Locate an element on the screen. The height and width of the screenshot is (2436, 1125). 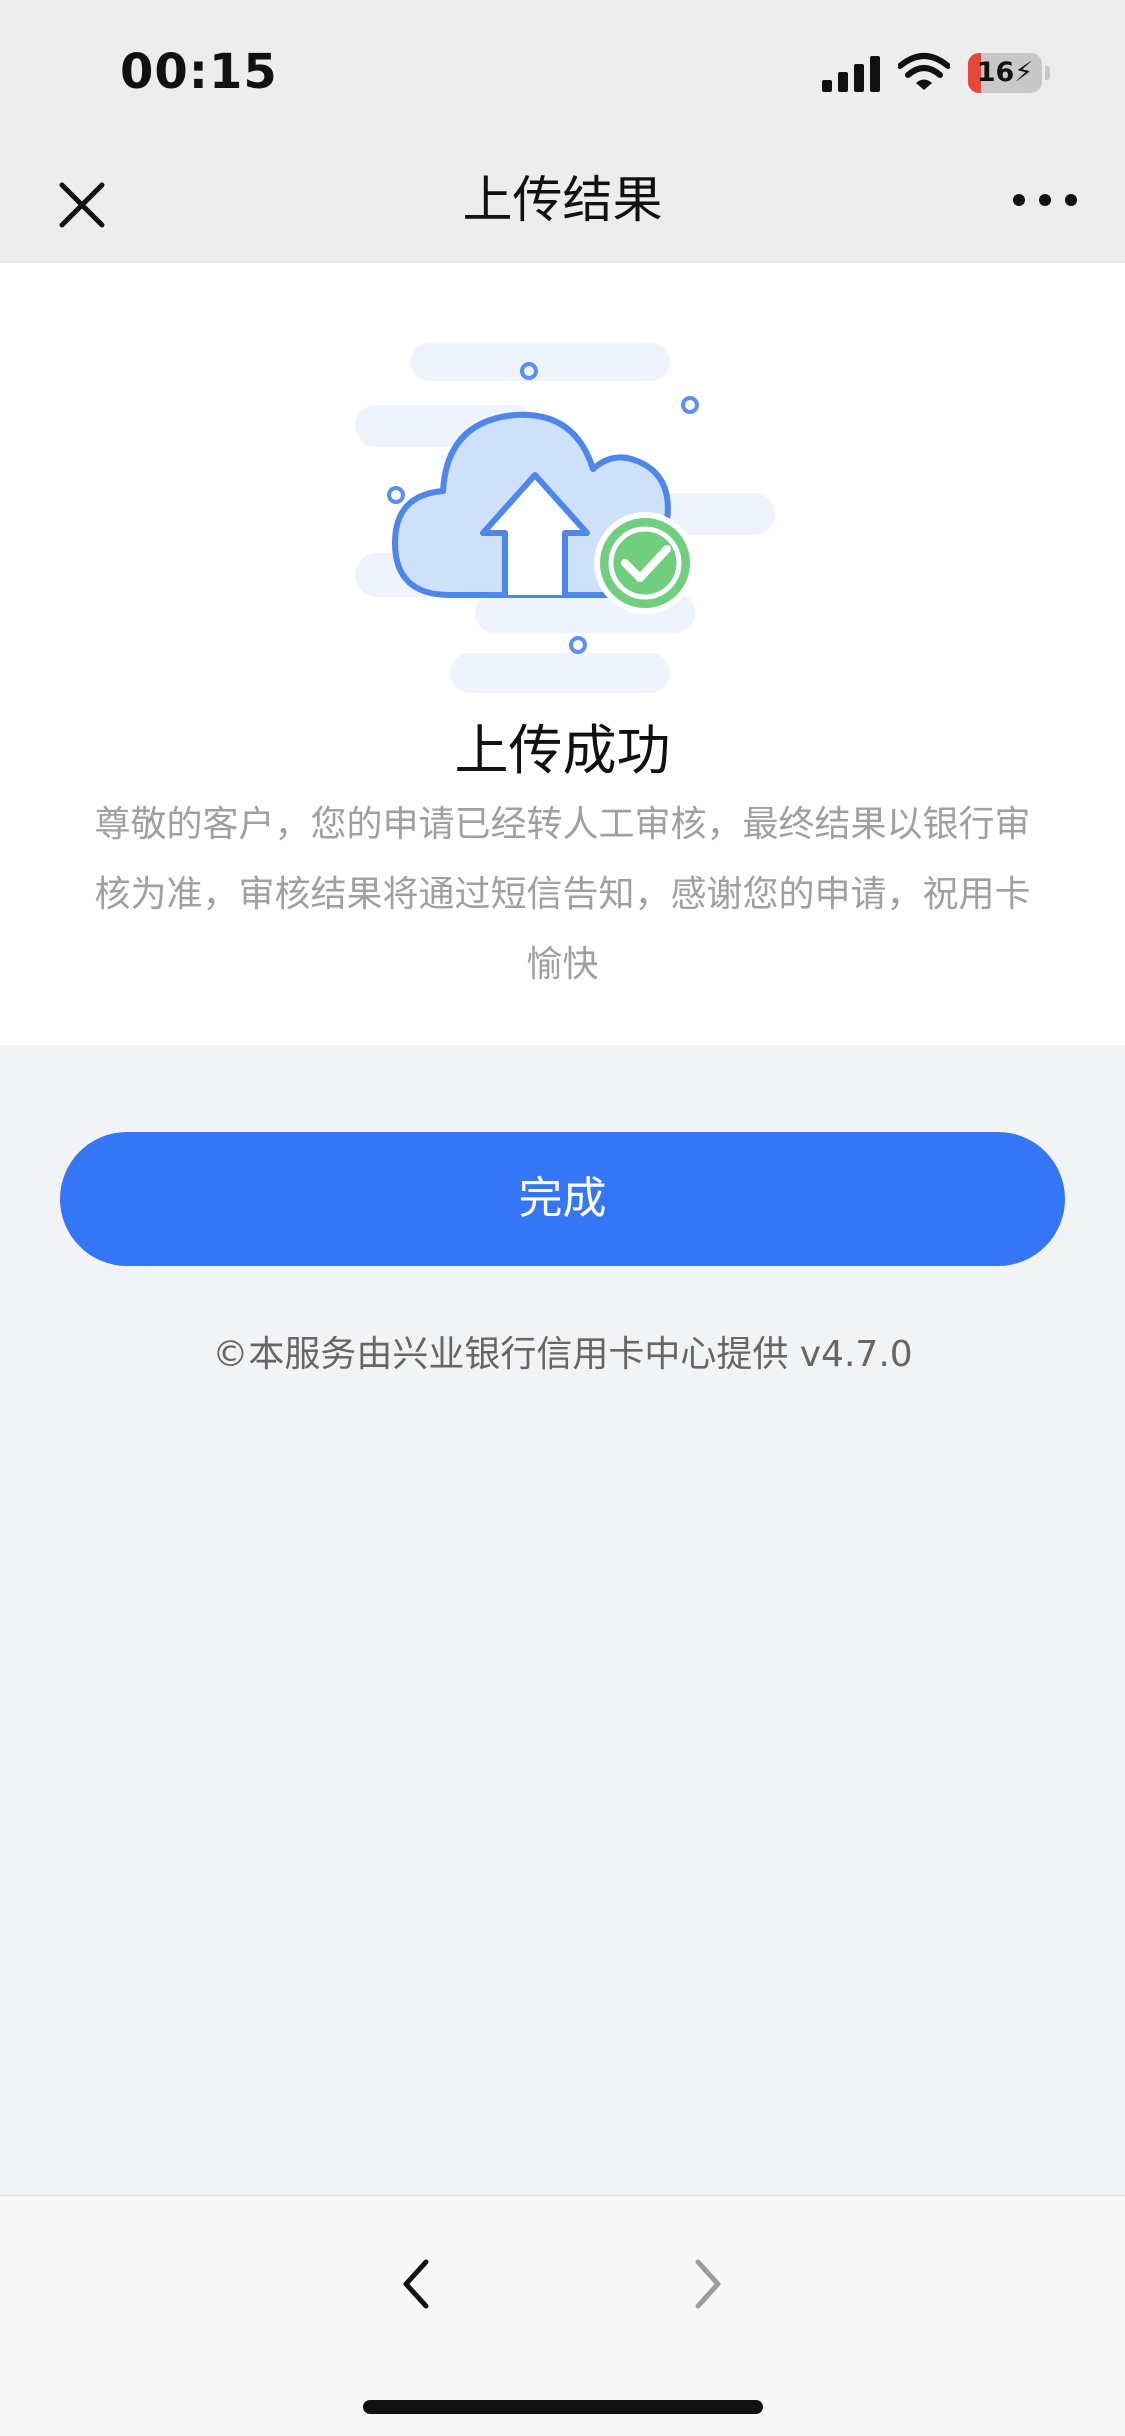
battery-icon: 16⚡ is located at coordinates (1009, 73).